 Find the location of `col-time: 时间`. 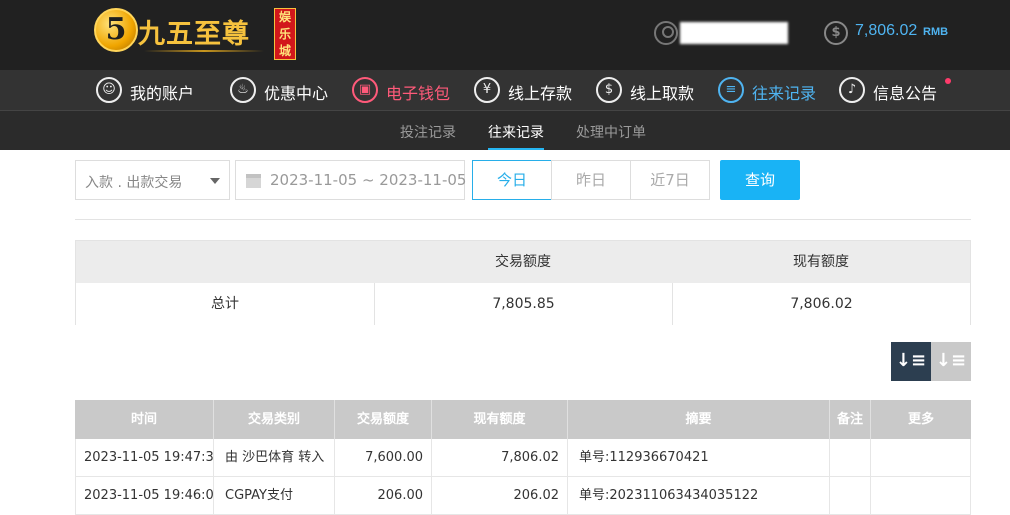

col-time: 时间 is located at coordinates (144, 419).